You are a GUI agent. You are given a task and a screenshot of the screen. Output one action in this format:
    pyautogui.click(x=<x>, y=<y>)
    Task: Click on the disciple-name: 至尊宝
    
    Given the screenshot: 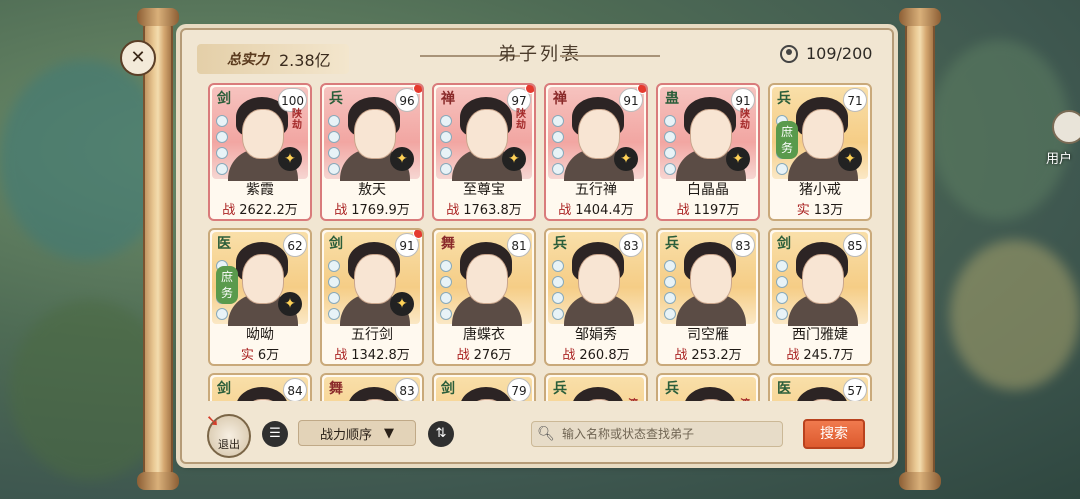 What is the action you would take?
    pyautogui.click(x=484, y=190)
    